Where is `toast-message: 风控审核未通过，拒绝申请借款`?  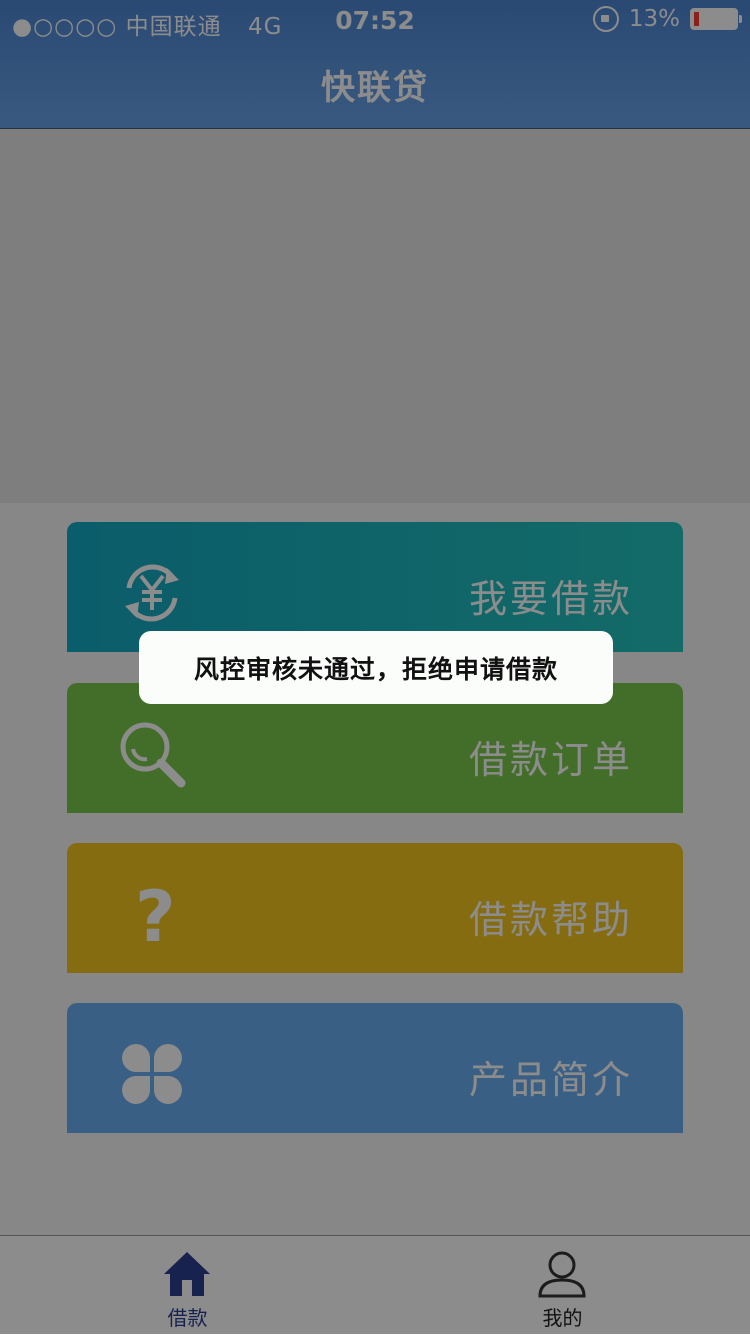 toast-message: 风控审核未通过，拒绝申请借款 is located at coordinates (376, 667).